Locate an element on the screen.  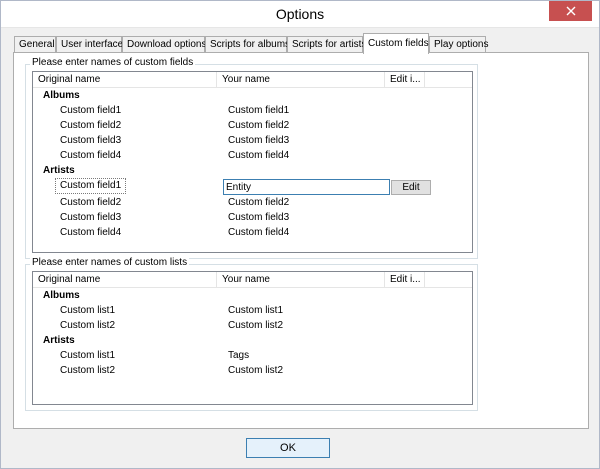
your-name: Custom field1 is located at coordinates (259, 110).